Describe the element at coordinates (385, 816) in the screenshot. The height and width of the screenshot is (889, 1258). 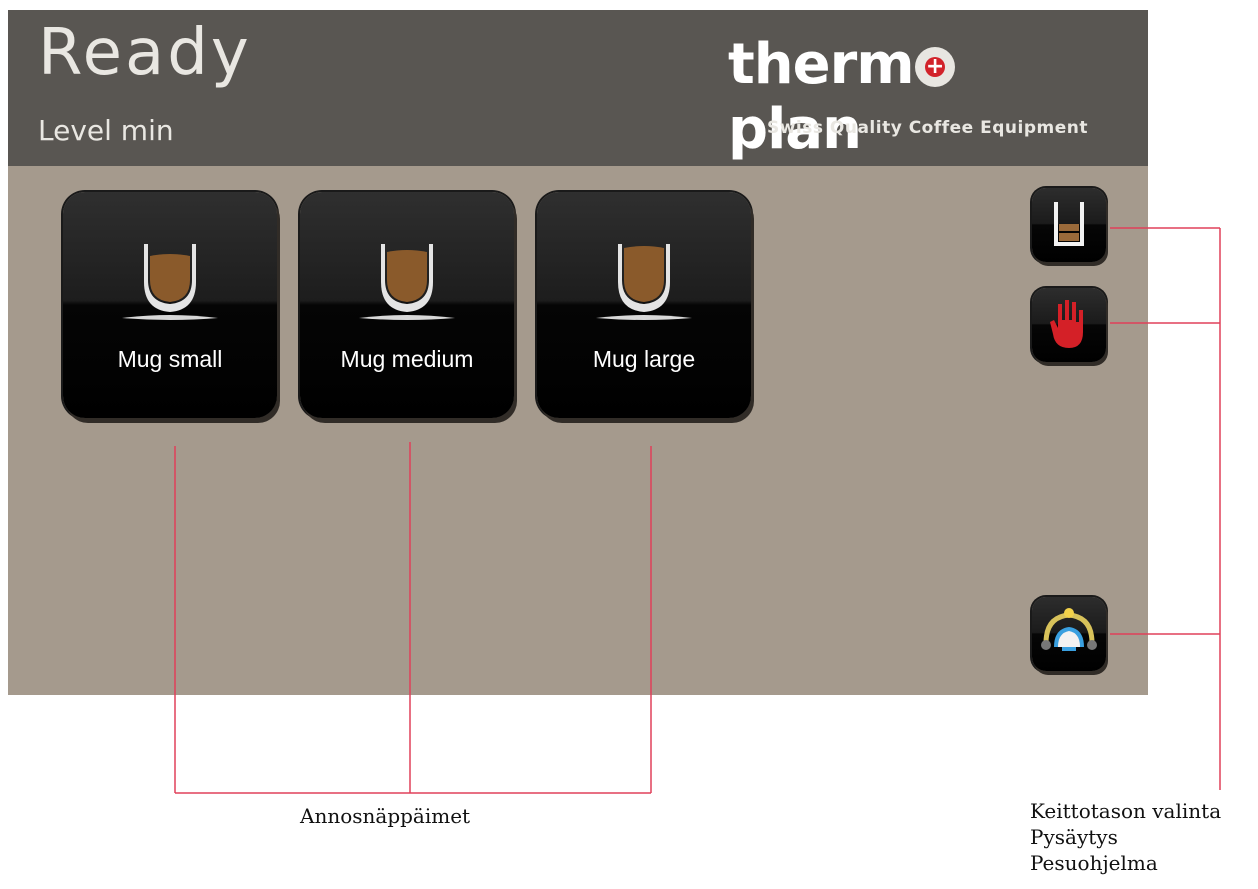
I see `portion-buttons-caption: Annosnäppäimet` at that location.